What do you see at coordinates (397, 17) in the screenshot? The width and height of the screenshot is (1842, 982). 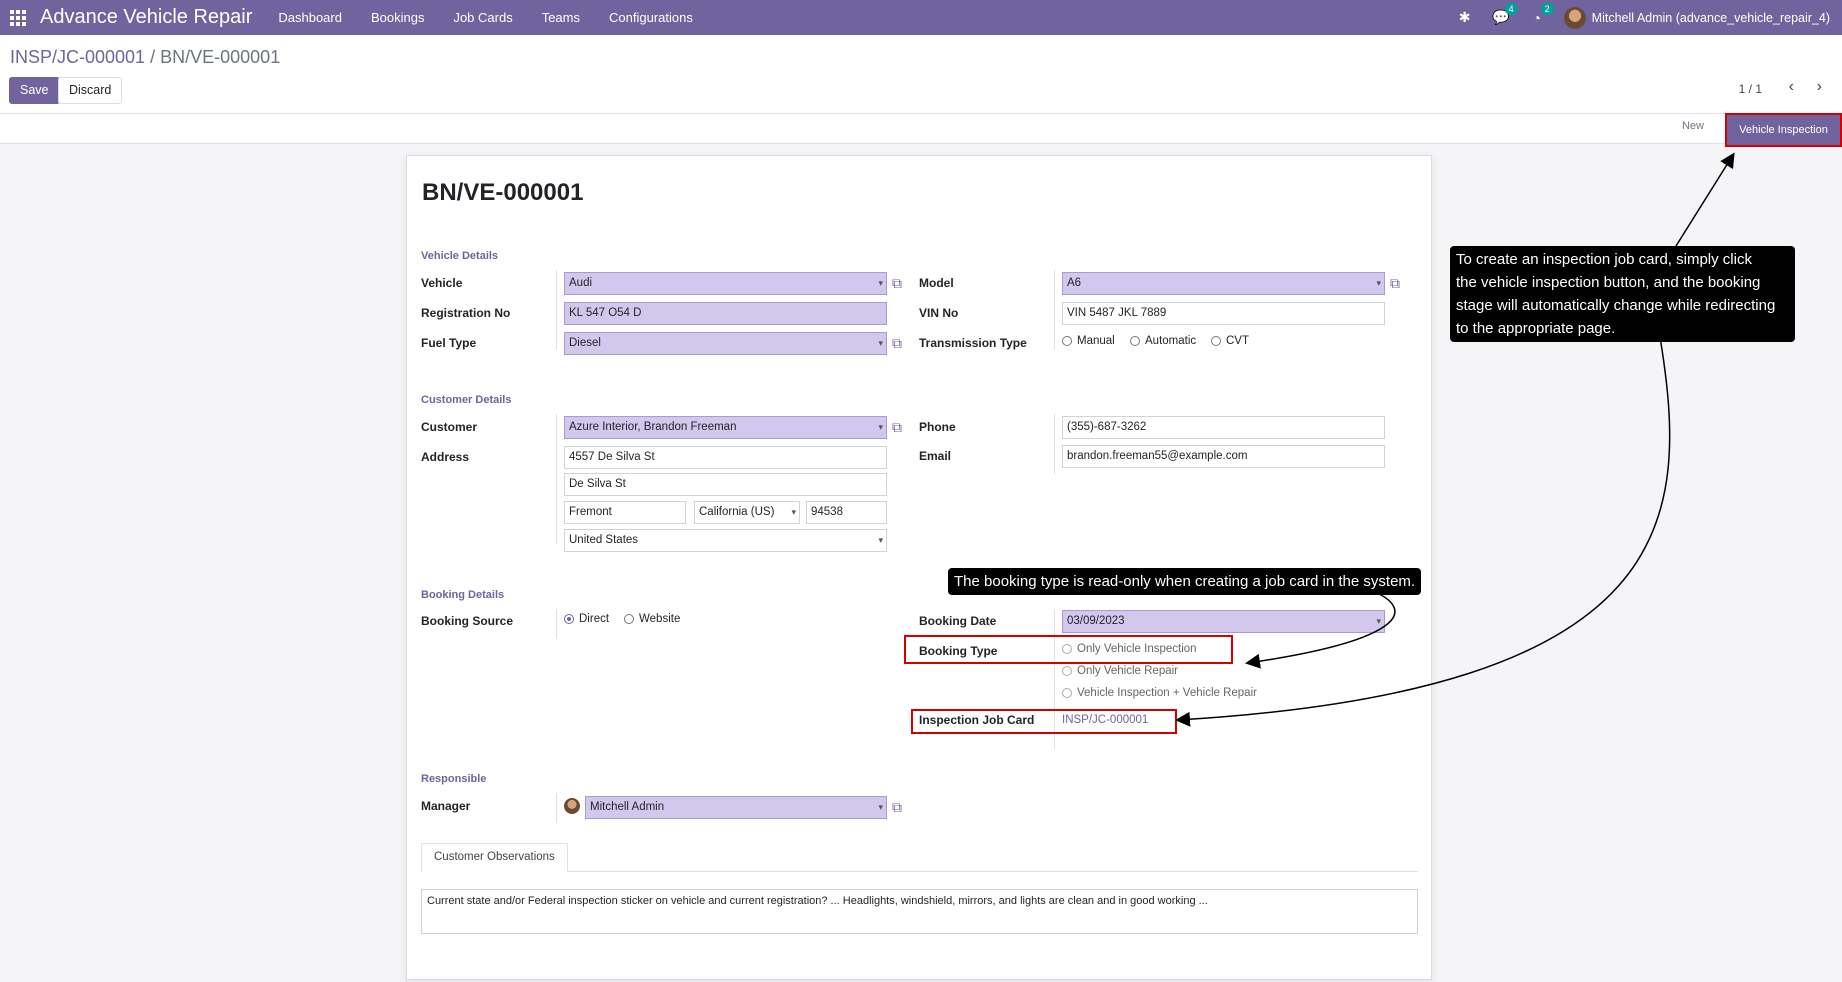 I see `menu-bookings: Bookings` at bounding box center [397, 17].